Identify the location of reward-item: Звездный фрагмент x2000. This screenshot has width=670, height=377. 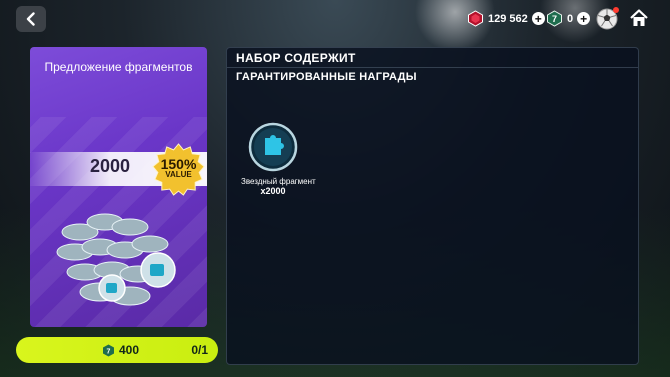
(278, 159).